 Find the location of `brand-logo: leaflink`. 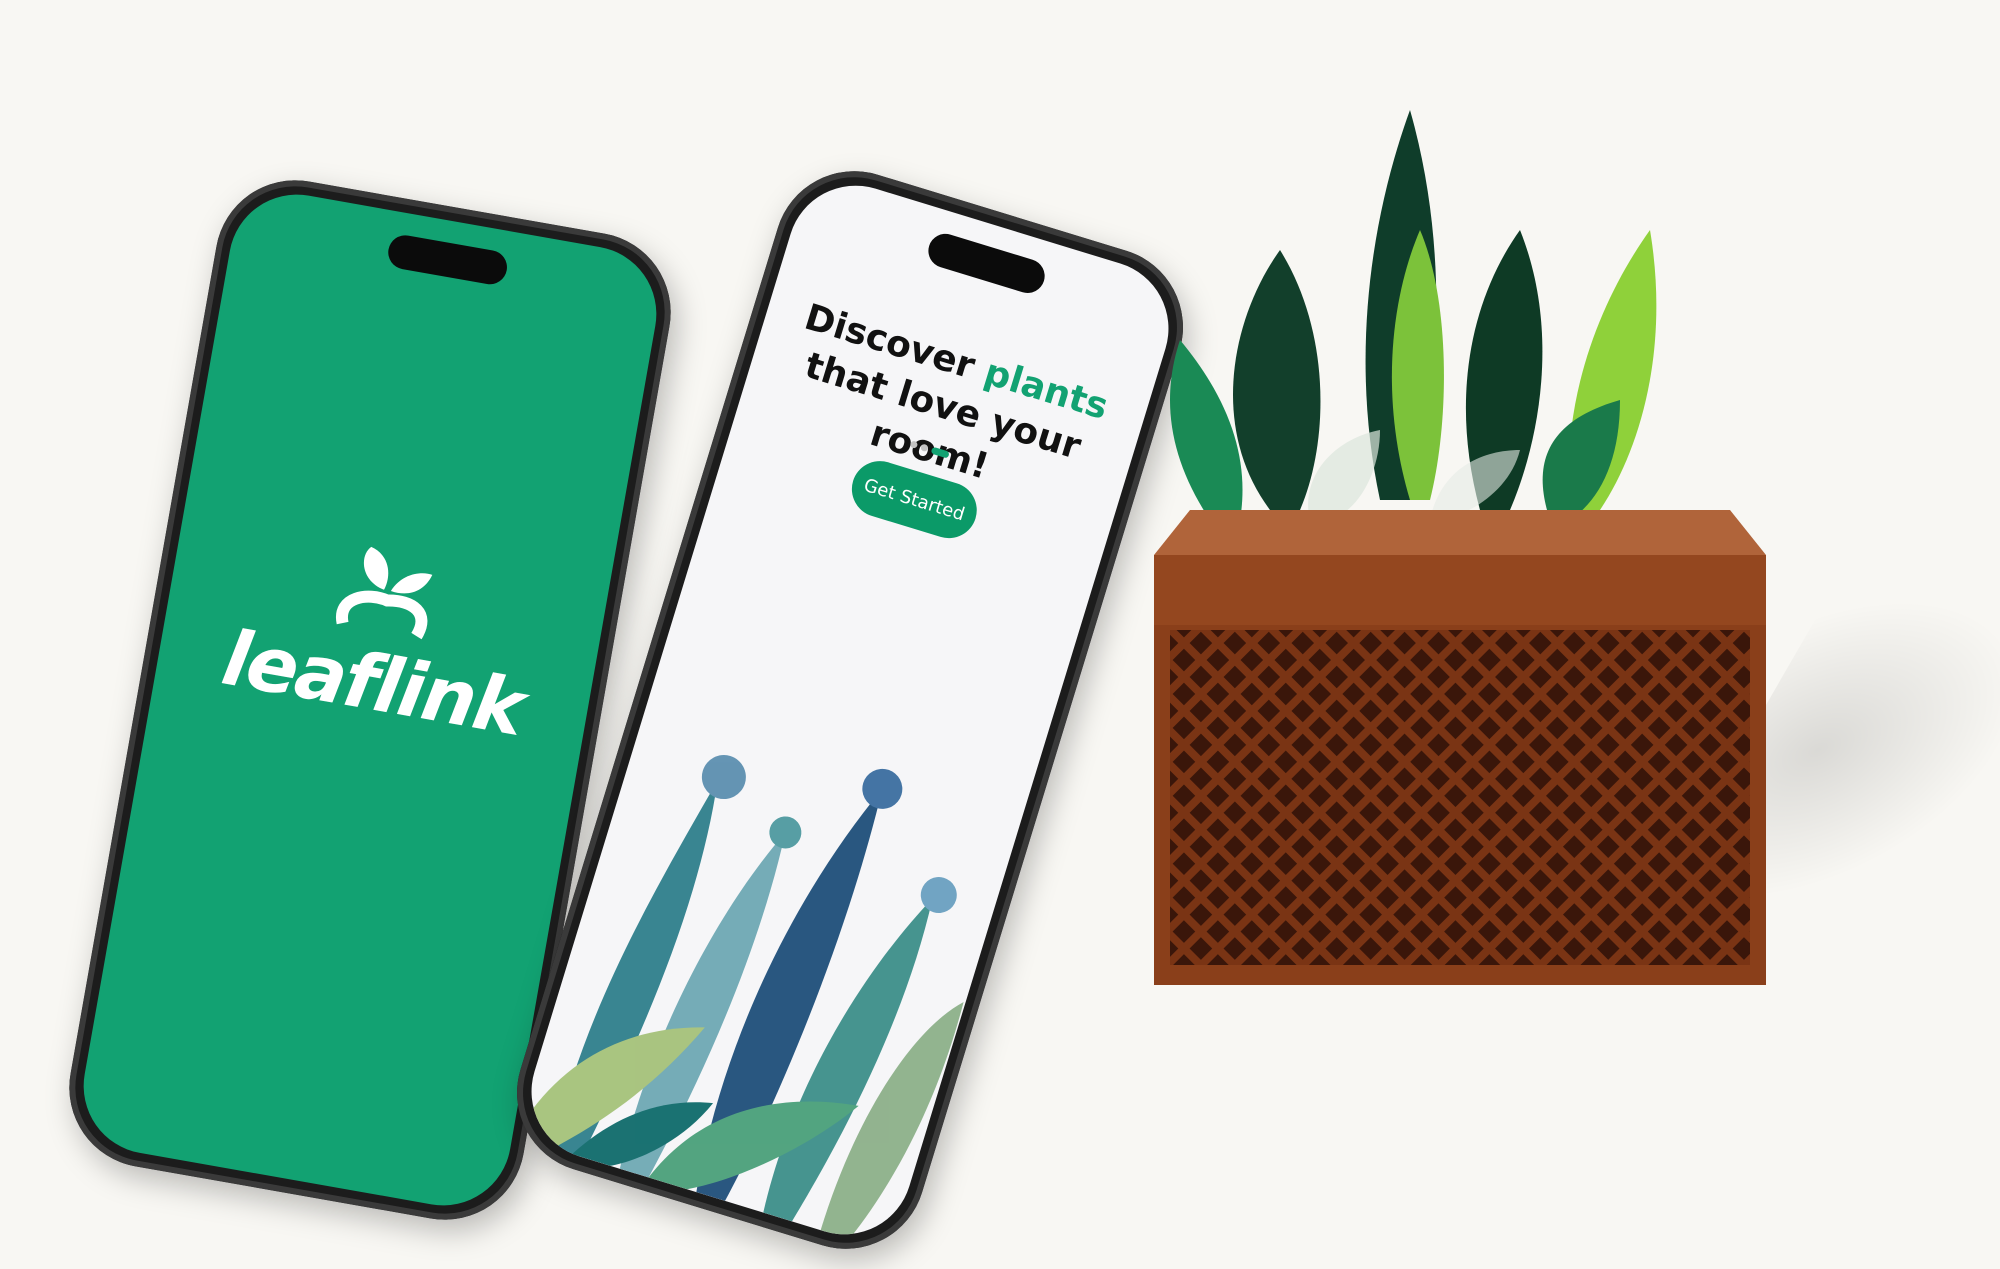

brand-logo: leaflink is located at coordinates (381, 636).